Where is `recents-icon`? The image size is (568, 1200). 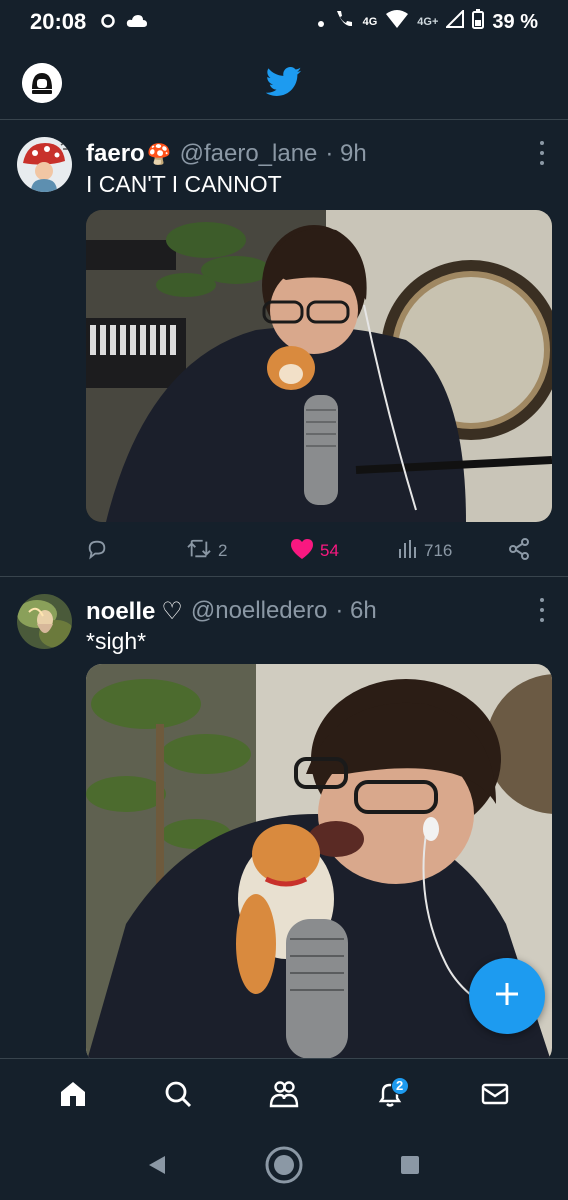
recents-icon is located at coordinates (410, 1167).